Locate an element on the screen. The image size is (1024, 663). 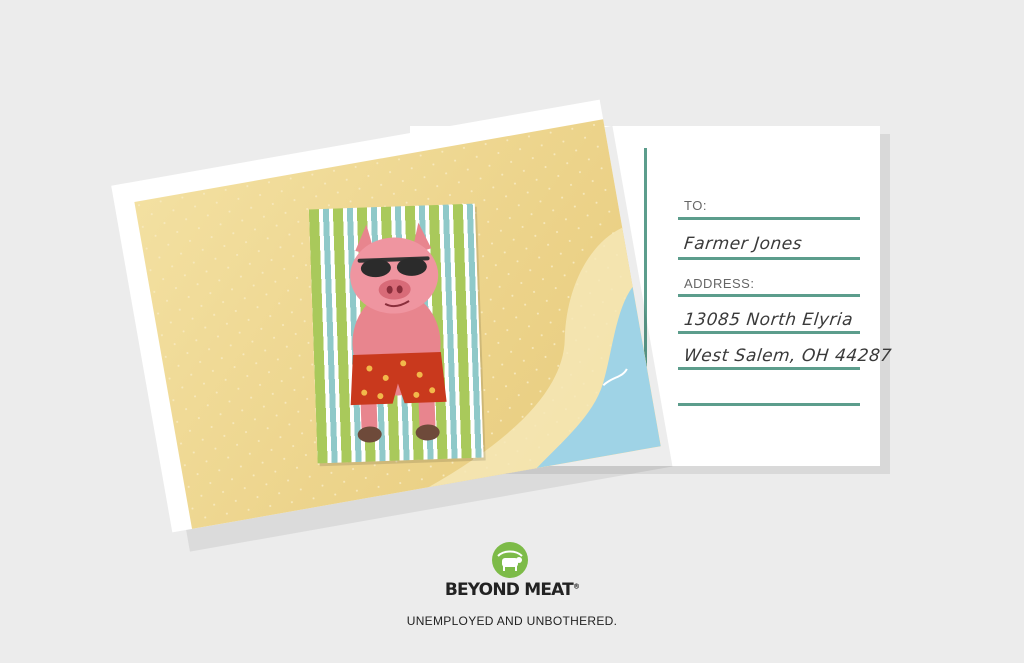
address-line-2: West Salem, OH 44287 is located at coordinates (787, 356).